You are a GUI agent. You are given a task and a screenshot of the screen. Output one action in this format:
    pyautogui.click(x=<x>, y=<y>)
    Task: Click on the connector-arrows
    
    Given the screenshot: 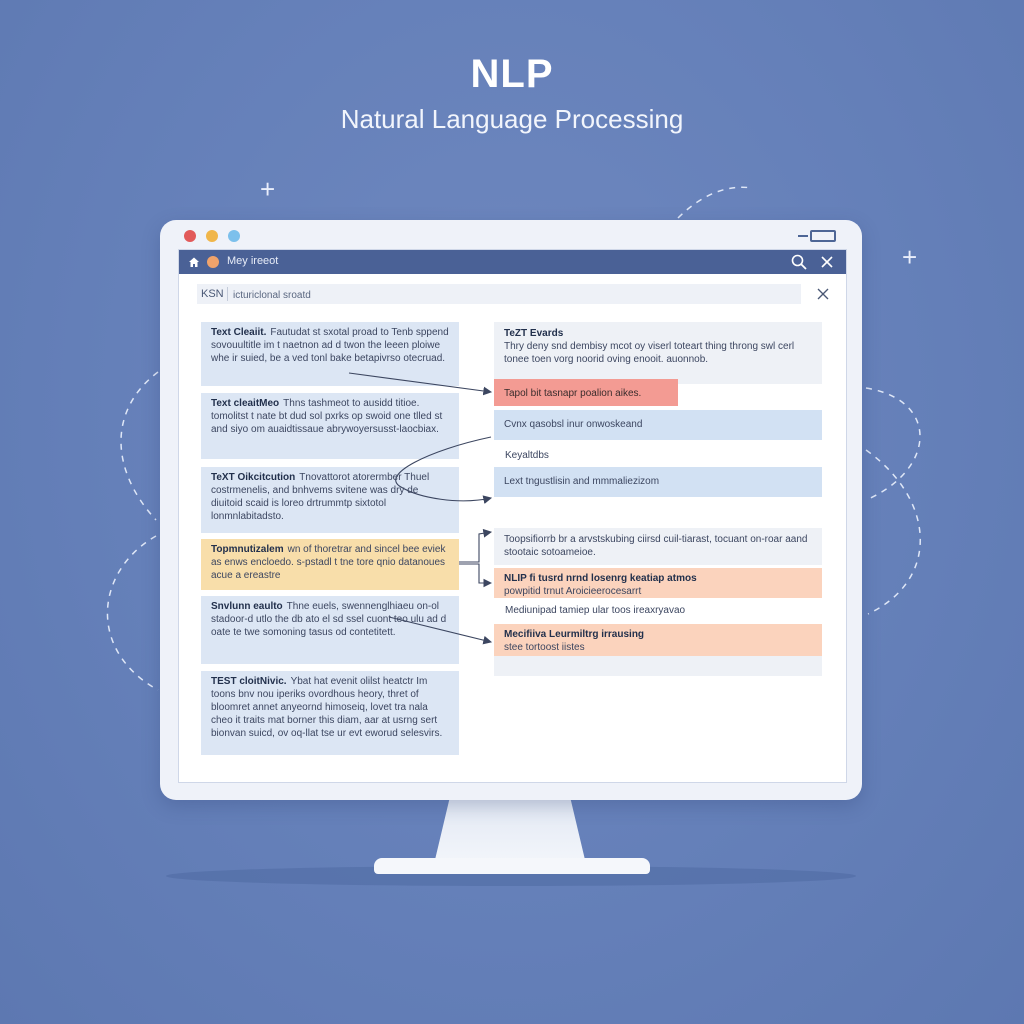 What is the action you would take?
    pyautogui.click(x=420, y=508)
    